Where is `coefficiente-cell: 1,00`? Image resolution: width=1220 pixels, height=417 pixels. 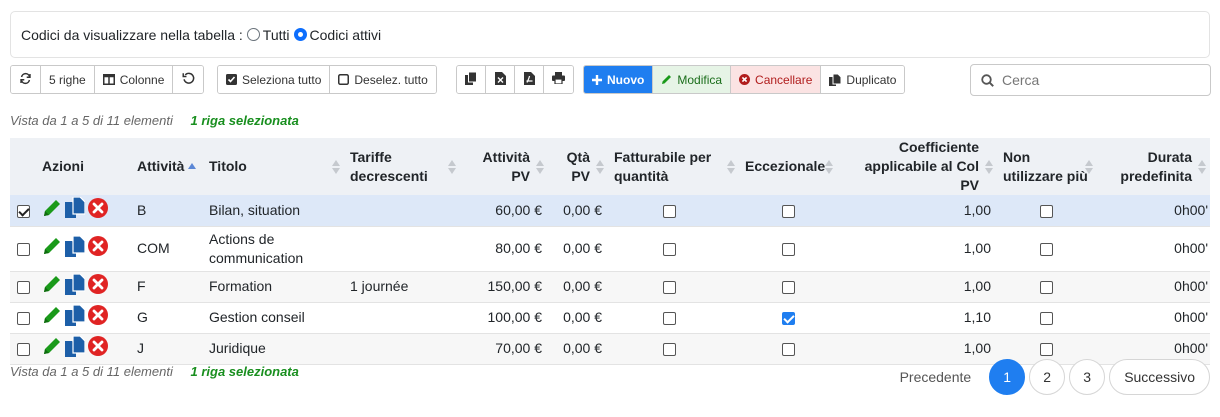 coefficiente-cell: 1,00 is located at coordinates (917, 286).